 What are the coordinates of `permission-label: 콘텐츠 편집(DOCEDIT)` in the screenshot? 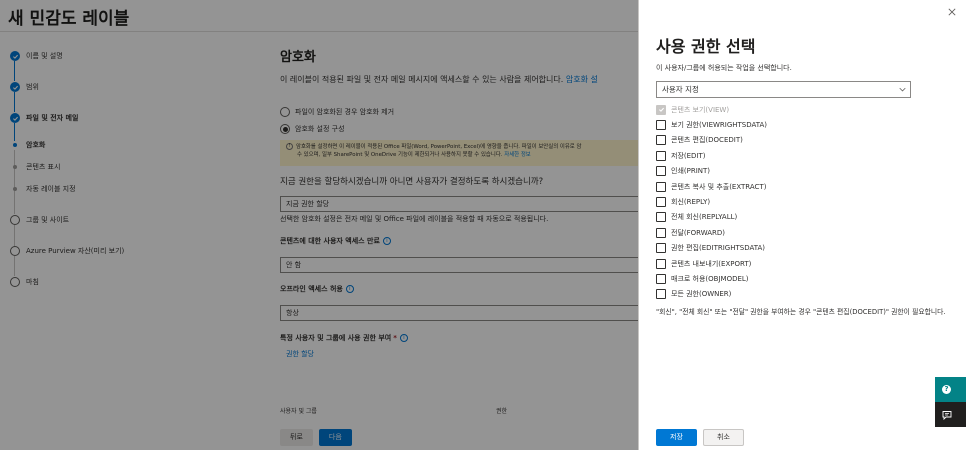 It's located at (707, 140).